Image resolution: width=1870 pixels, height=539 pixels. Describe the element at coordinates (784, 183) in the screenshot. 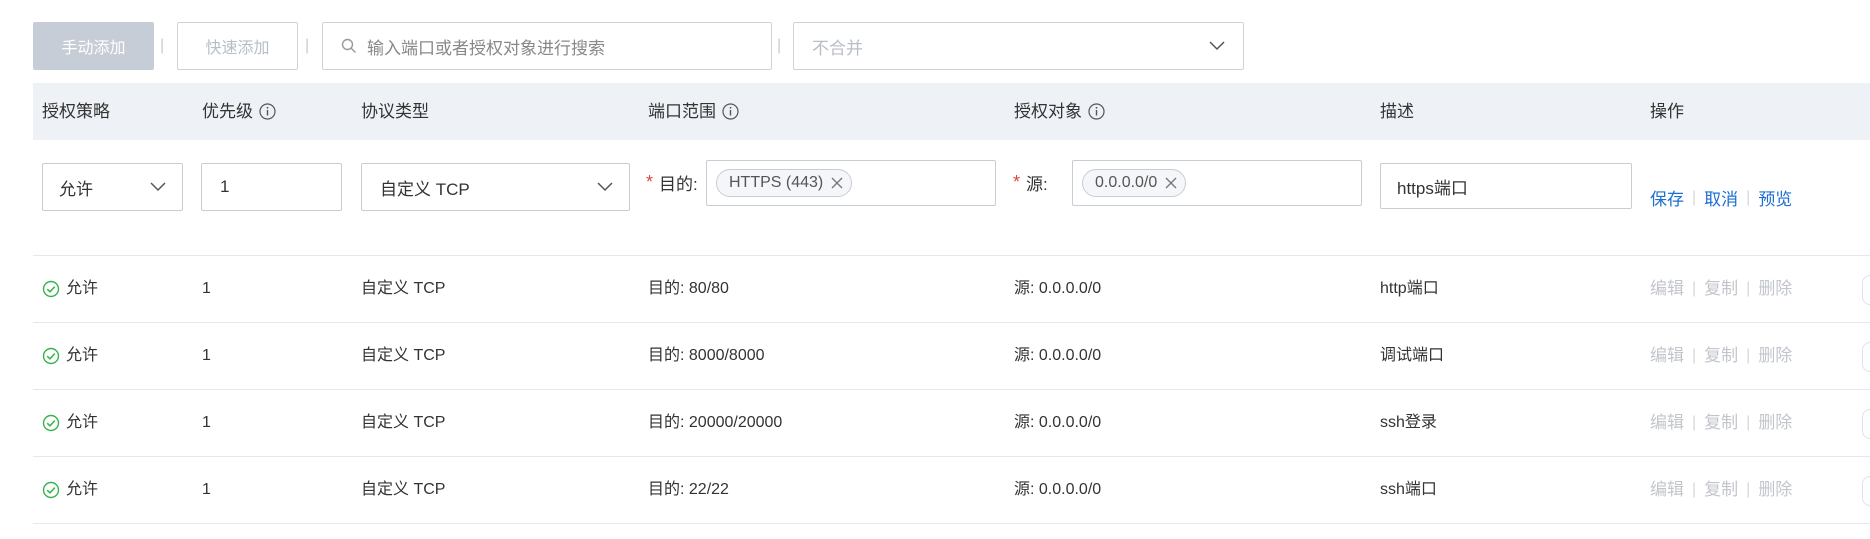

I see `dest-port-tag: HTTPS (443)` at that location.